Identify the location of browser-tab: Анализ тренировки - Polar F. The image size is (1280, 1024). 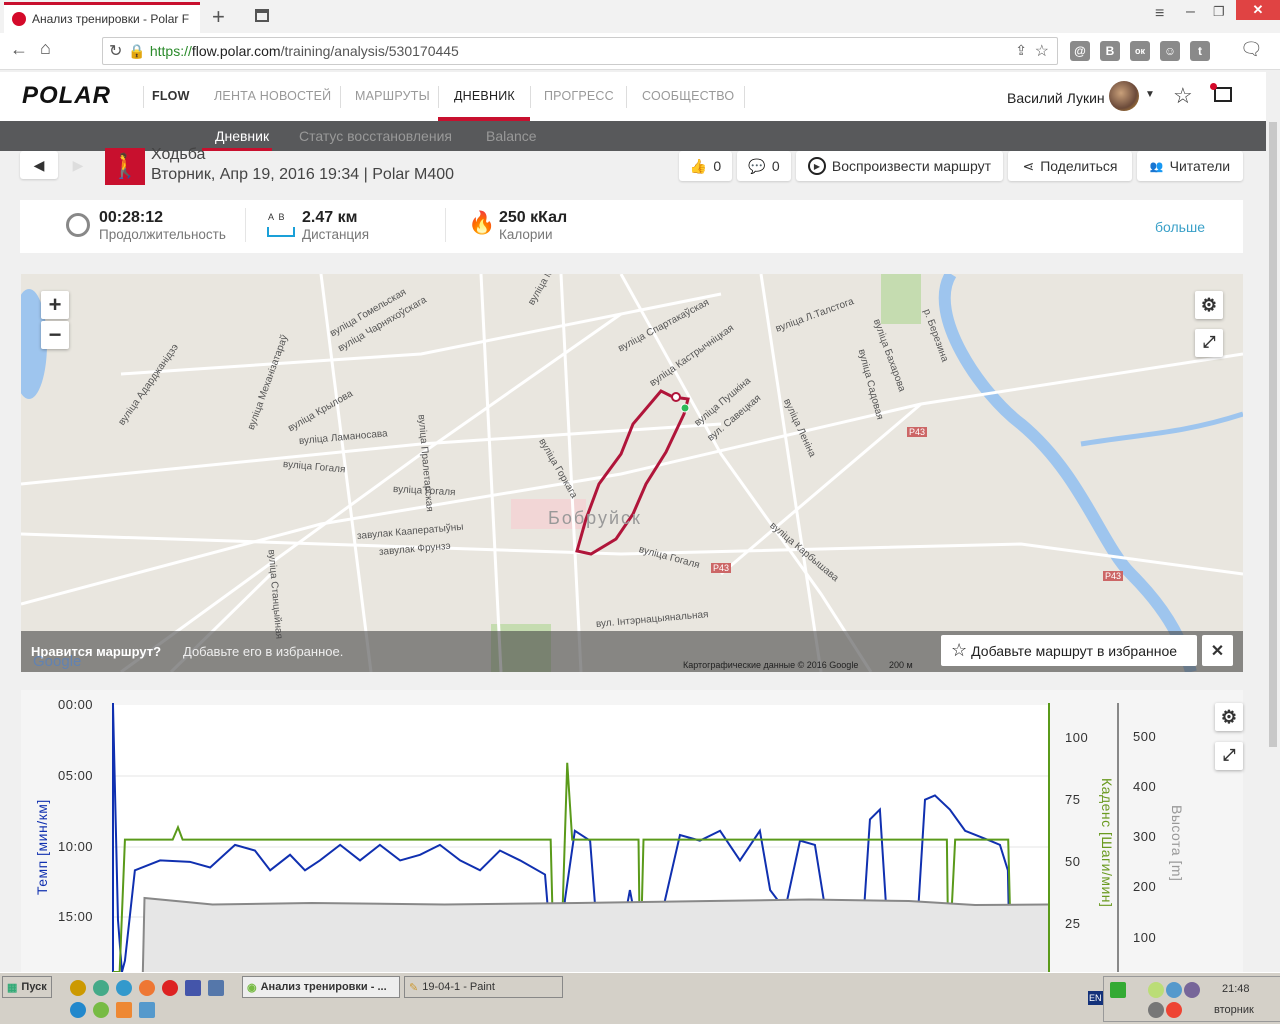
(102, 17).